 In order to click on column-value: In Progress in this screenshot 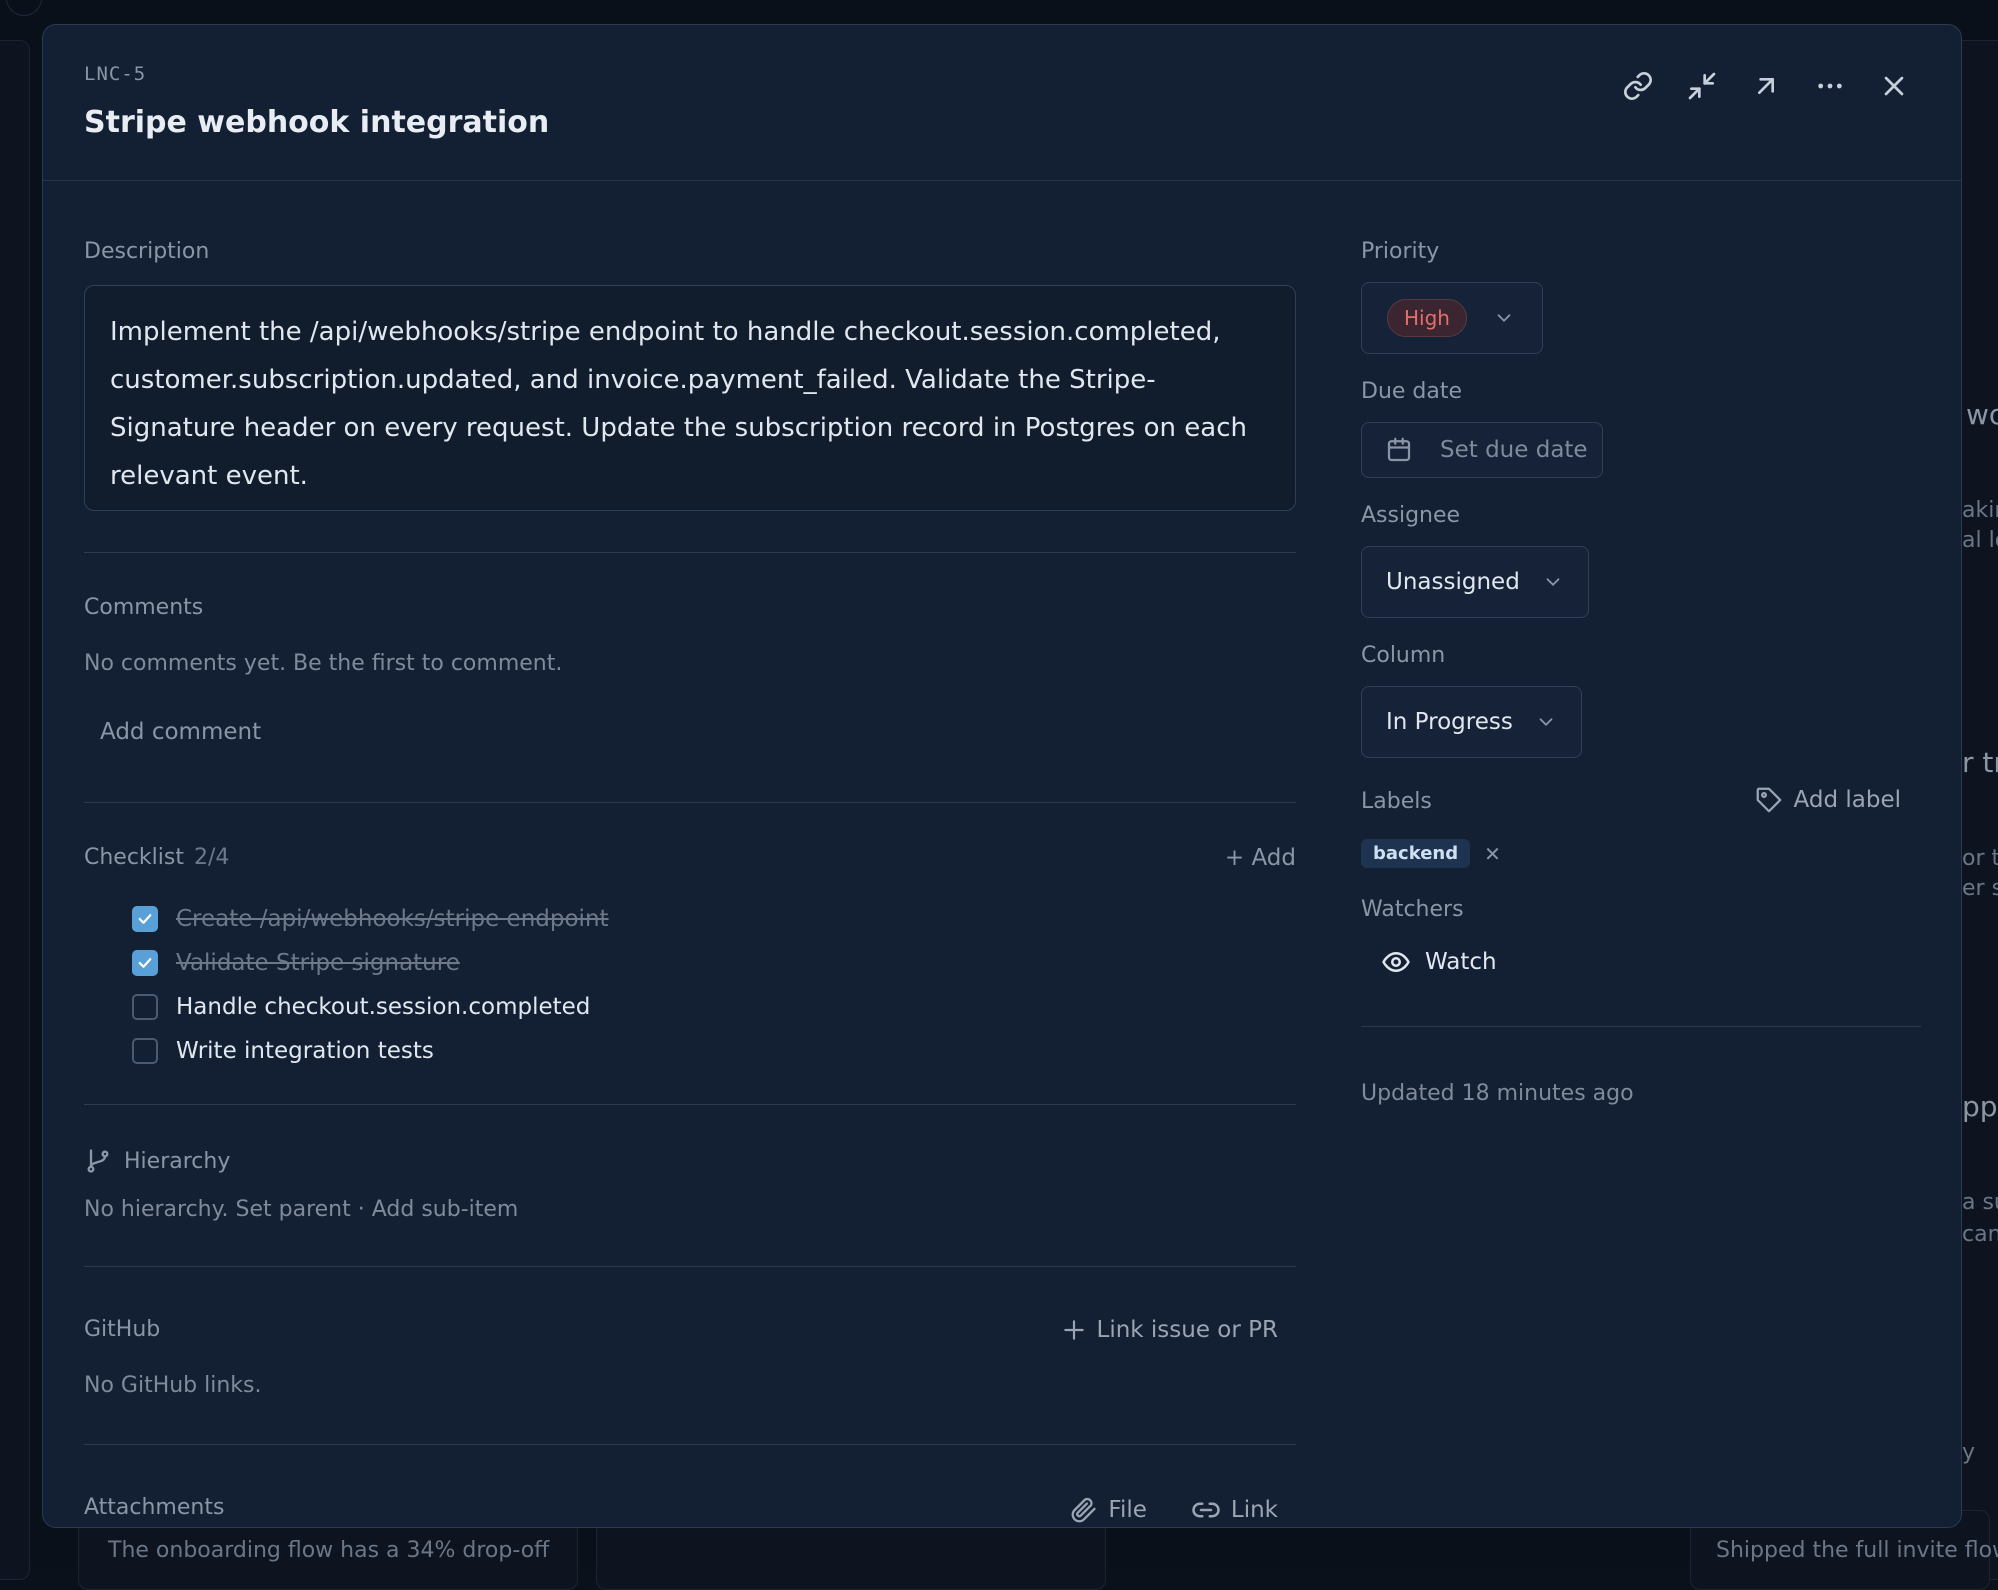, I will do `click(1449, 722)`.